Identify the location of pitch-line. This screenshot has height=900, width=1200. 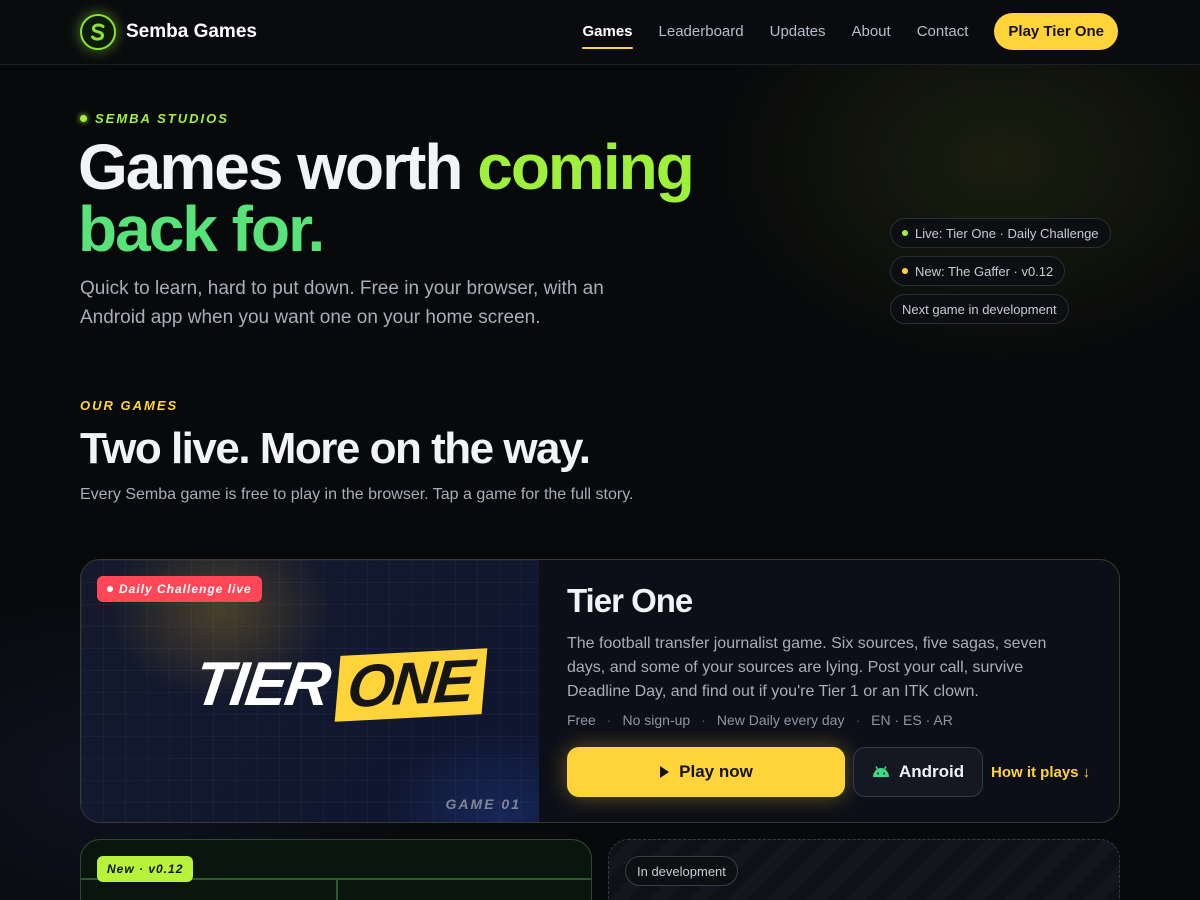
(337, 889).